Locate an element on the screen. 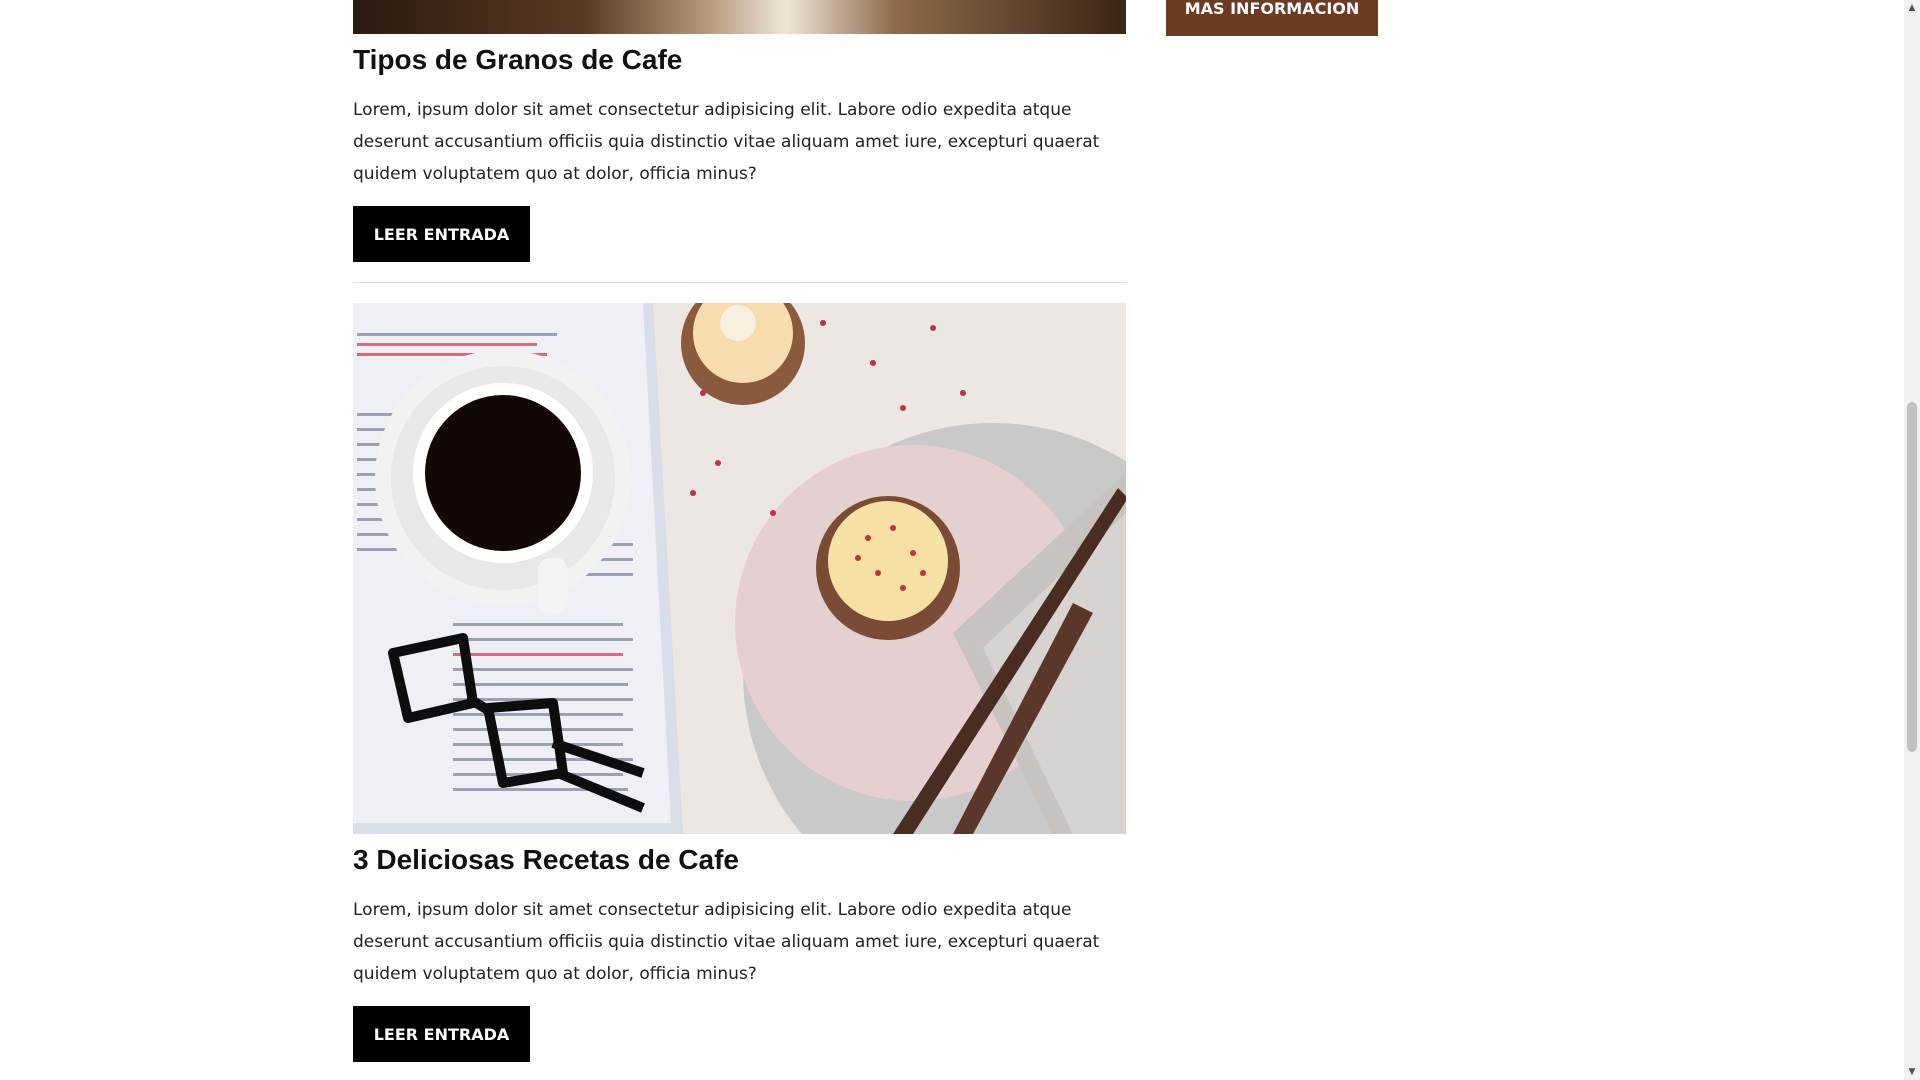 The width and height of the screenshot is (1920, 1080). vertical-scrollbar: ▲ ▼ is located at coordinates (1912, 540).